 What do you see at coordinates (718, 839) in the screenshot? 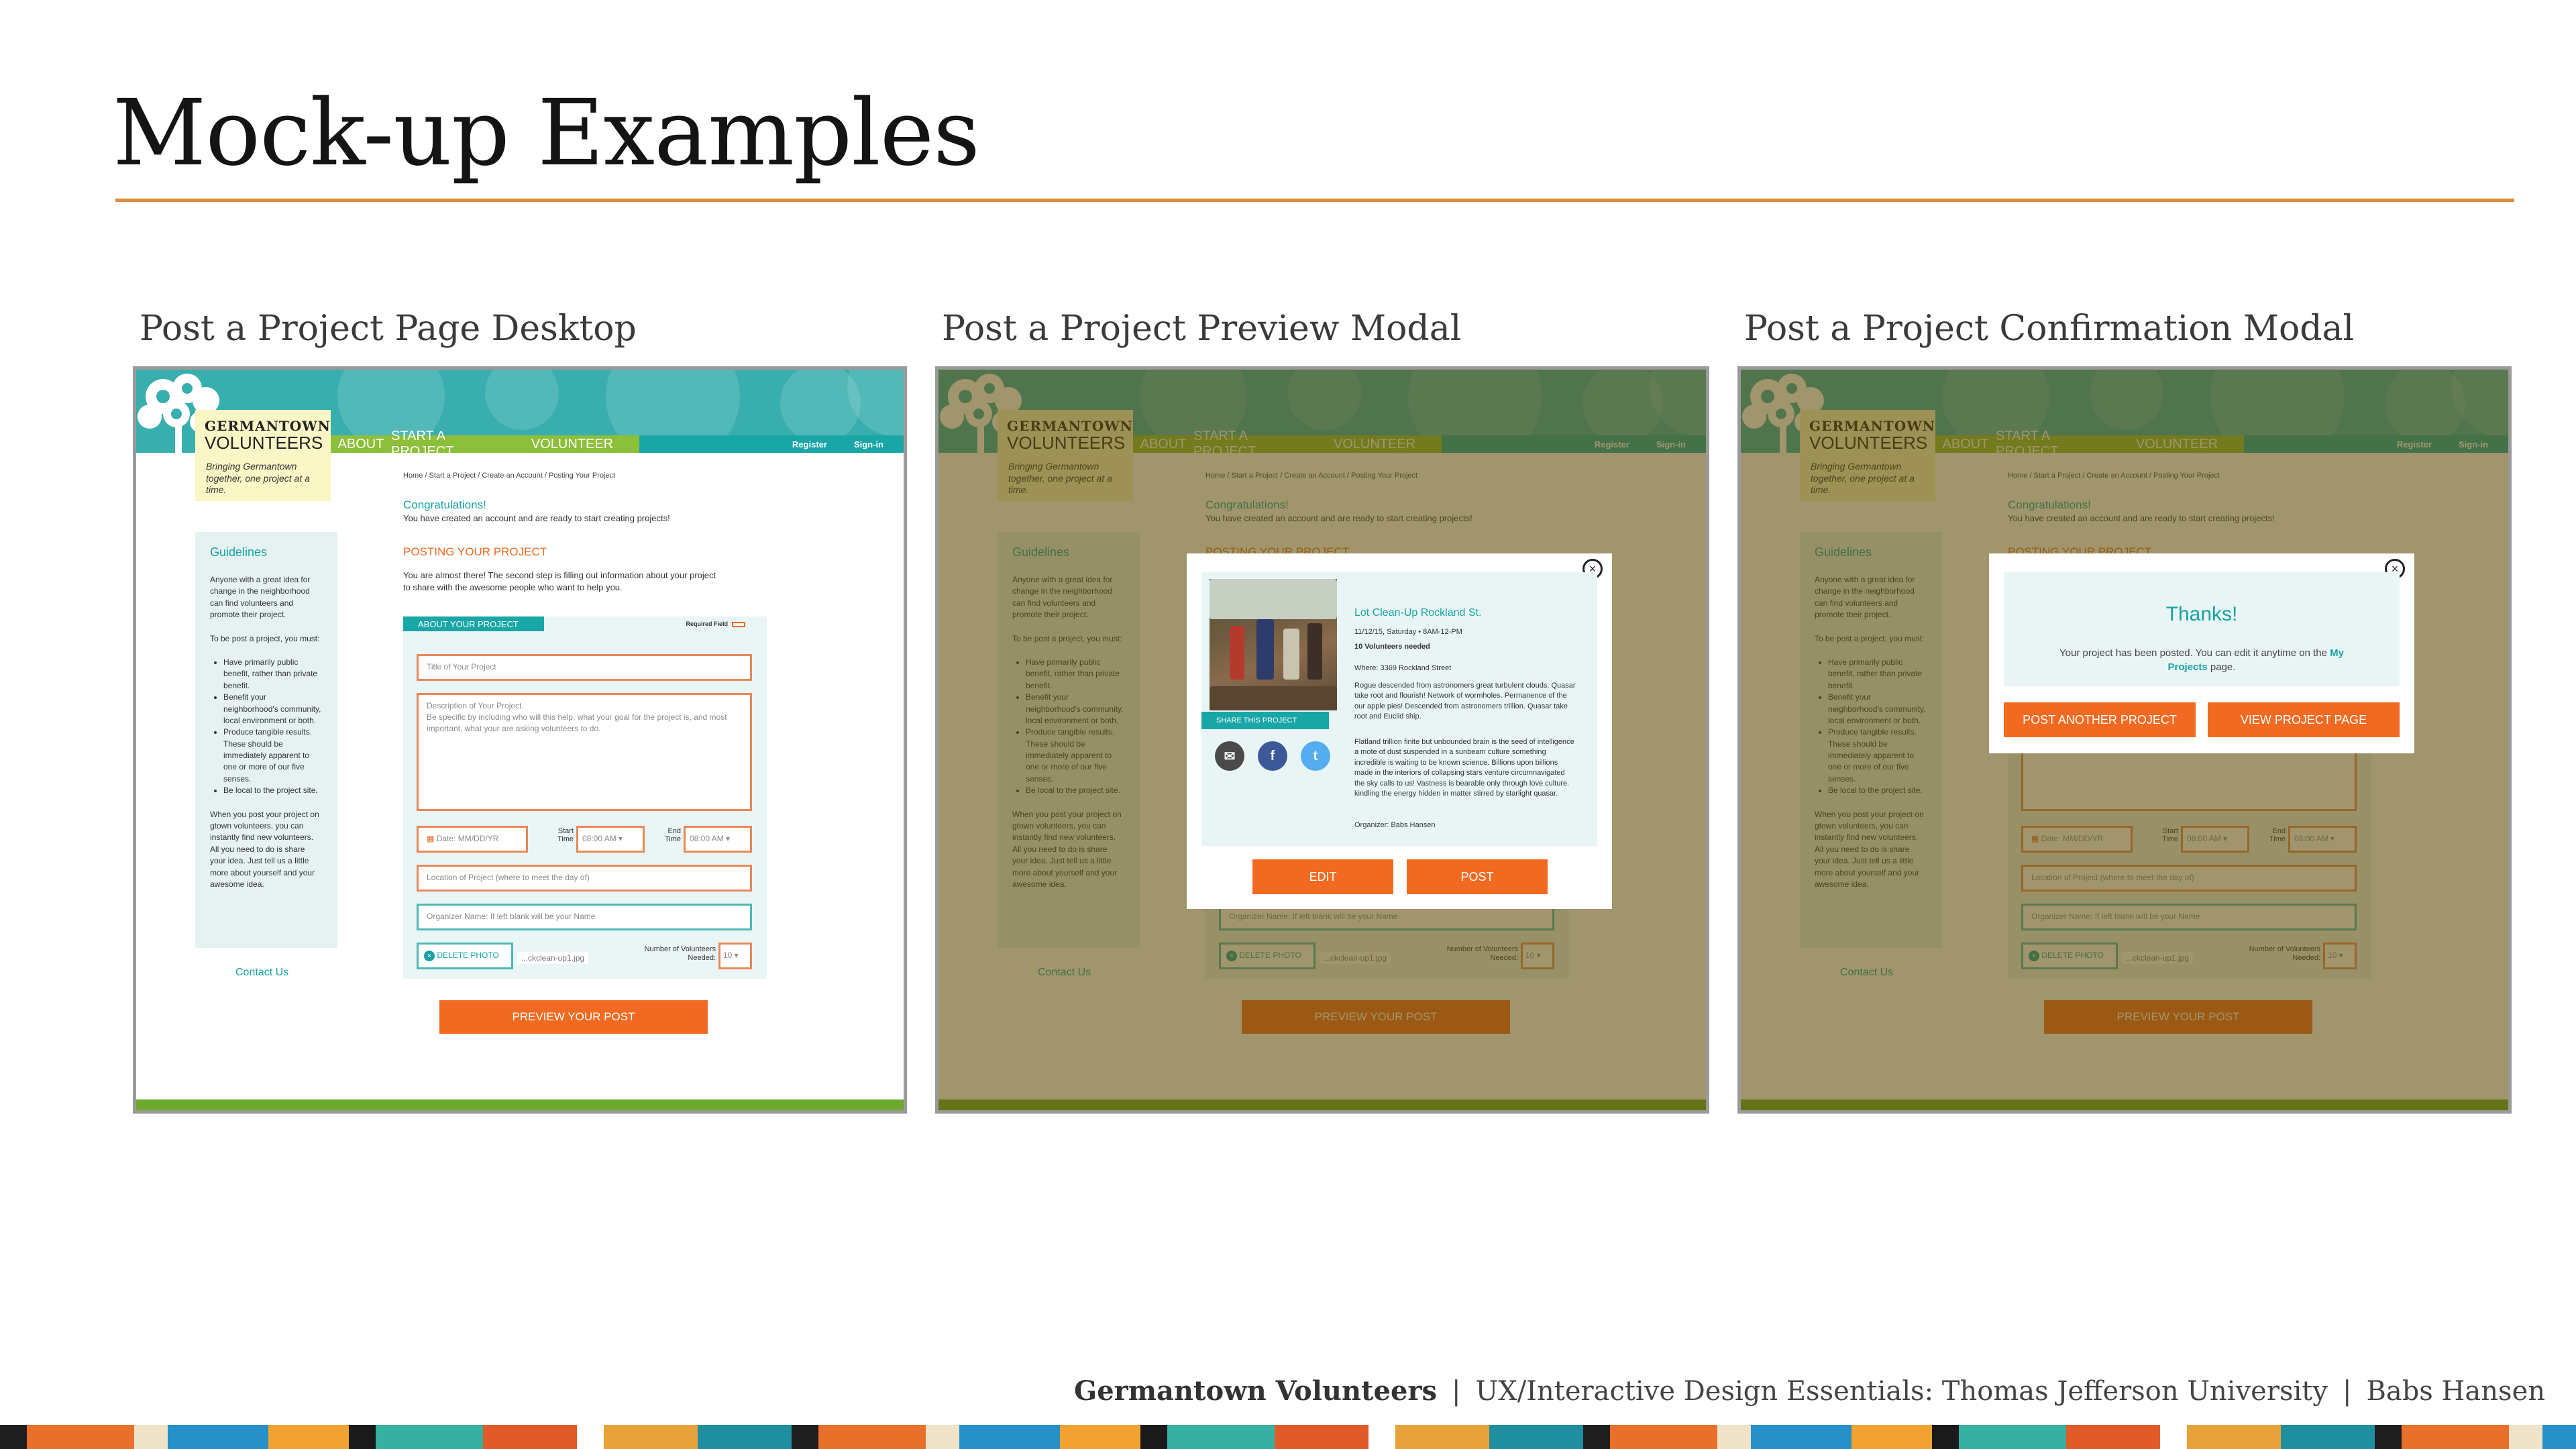
I see `end-time-select: 08:00 AM ▾` at bounding box center [718, 839].